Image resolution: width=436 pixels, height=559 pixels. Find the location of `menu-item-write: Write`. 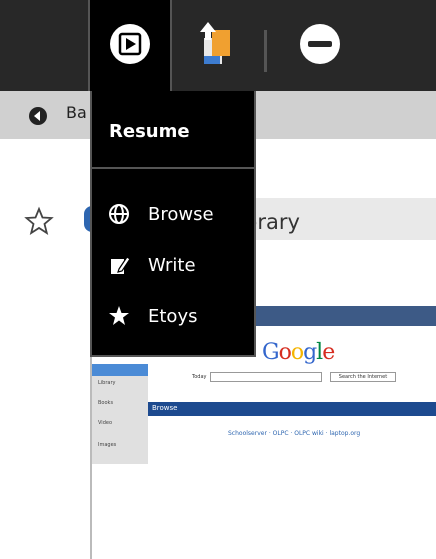

menu-item-write: Write is located at coordinates (151, 265).